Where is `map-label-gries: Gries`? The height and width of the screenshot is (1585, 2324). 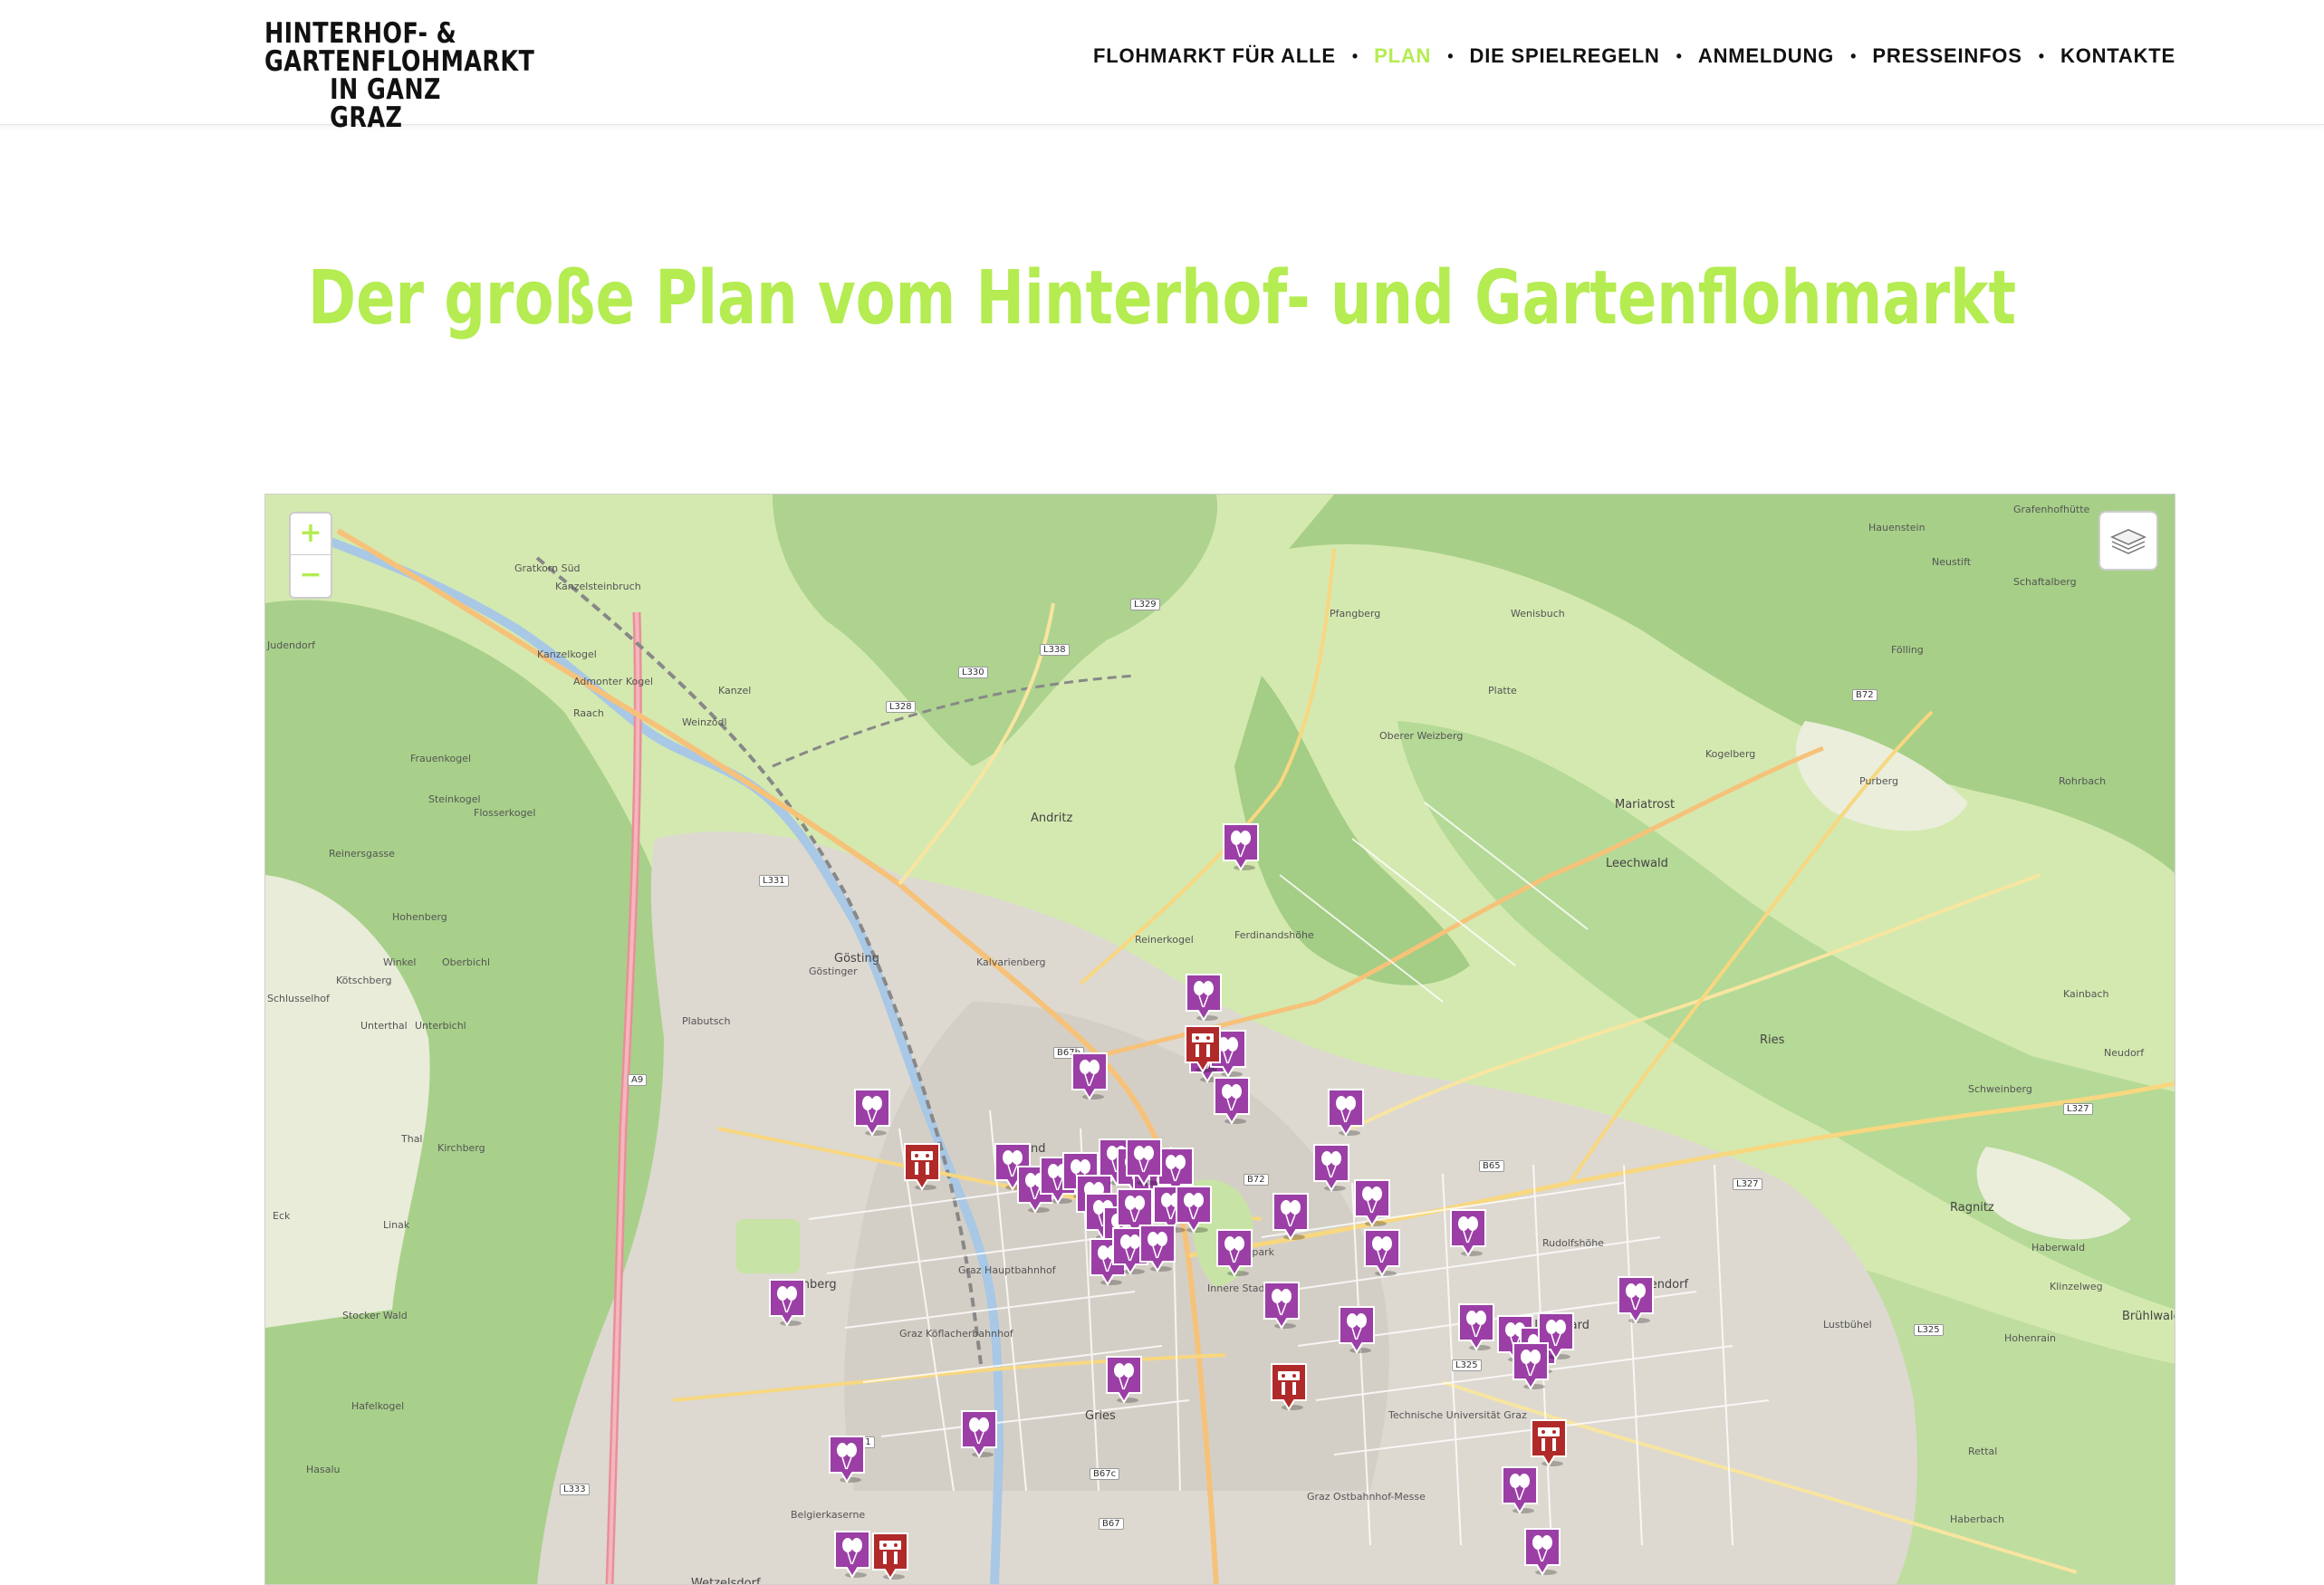 map-label-gries: Gries is located at coordinates (1100, 1416).